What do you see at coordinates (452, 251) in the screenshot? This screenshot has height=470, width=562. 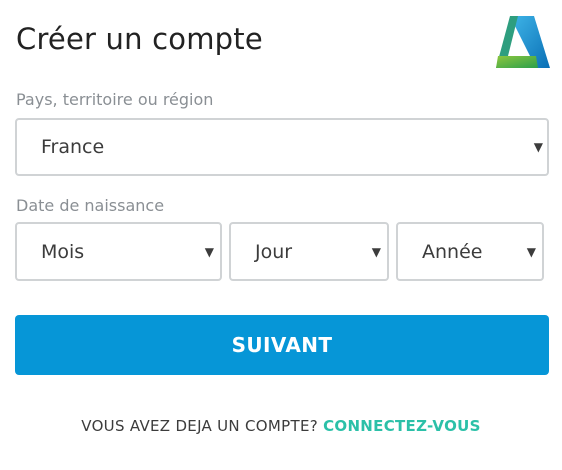 I see `year-select-value: Année` at bounding box center [452, 251].